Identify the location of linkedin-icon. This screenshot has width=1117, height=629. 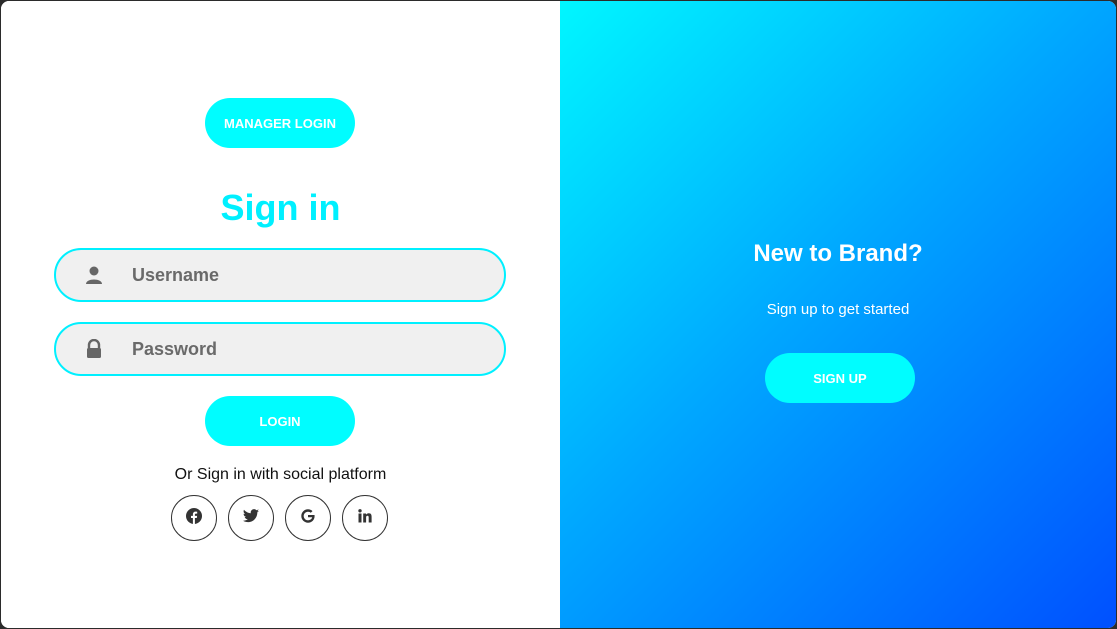
(365, 518).